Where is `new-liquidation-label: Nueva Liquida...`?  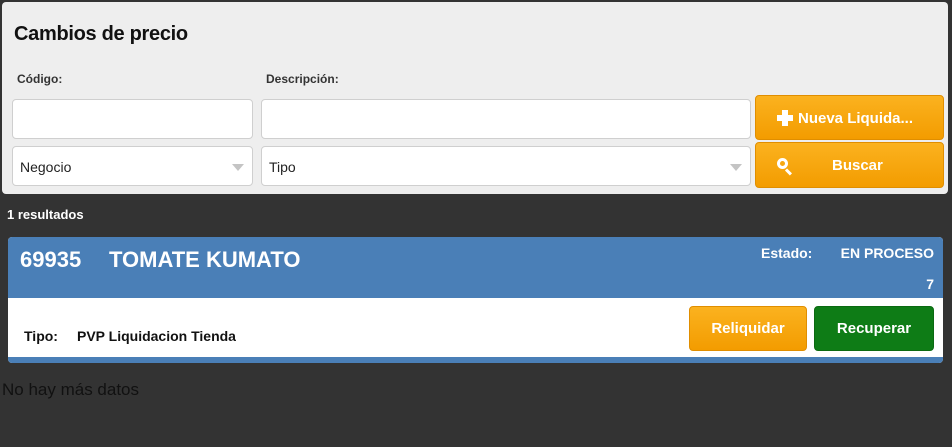
new-liquidation-label: Nueva Liquida... is located at coordinates (856, 118).